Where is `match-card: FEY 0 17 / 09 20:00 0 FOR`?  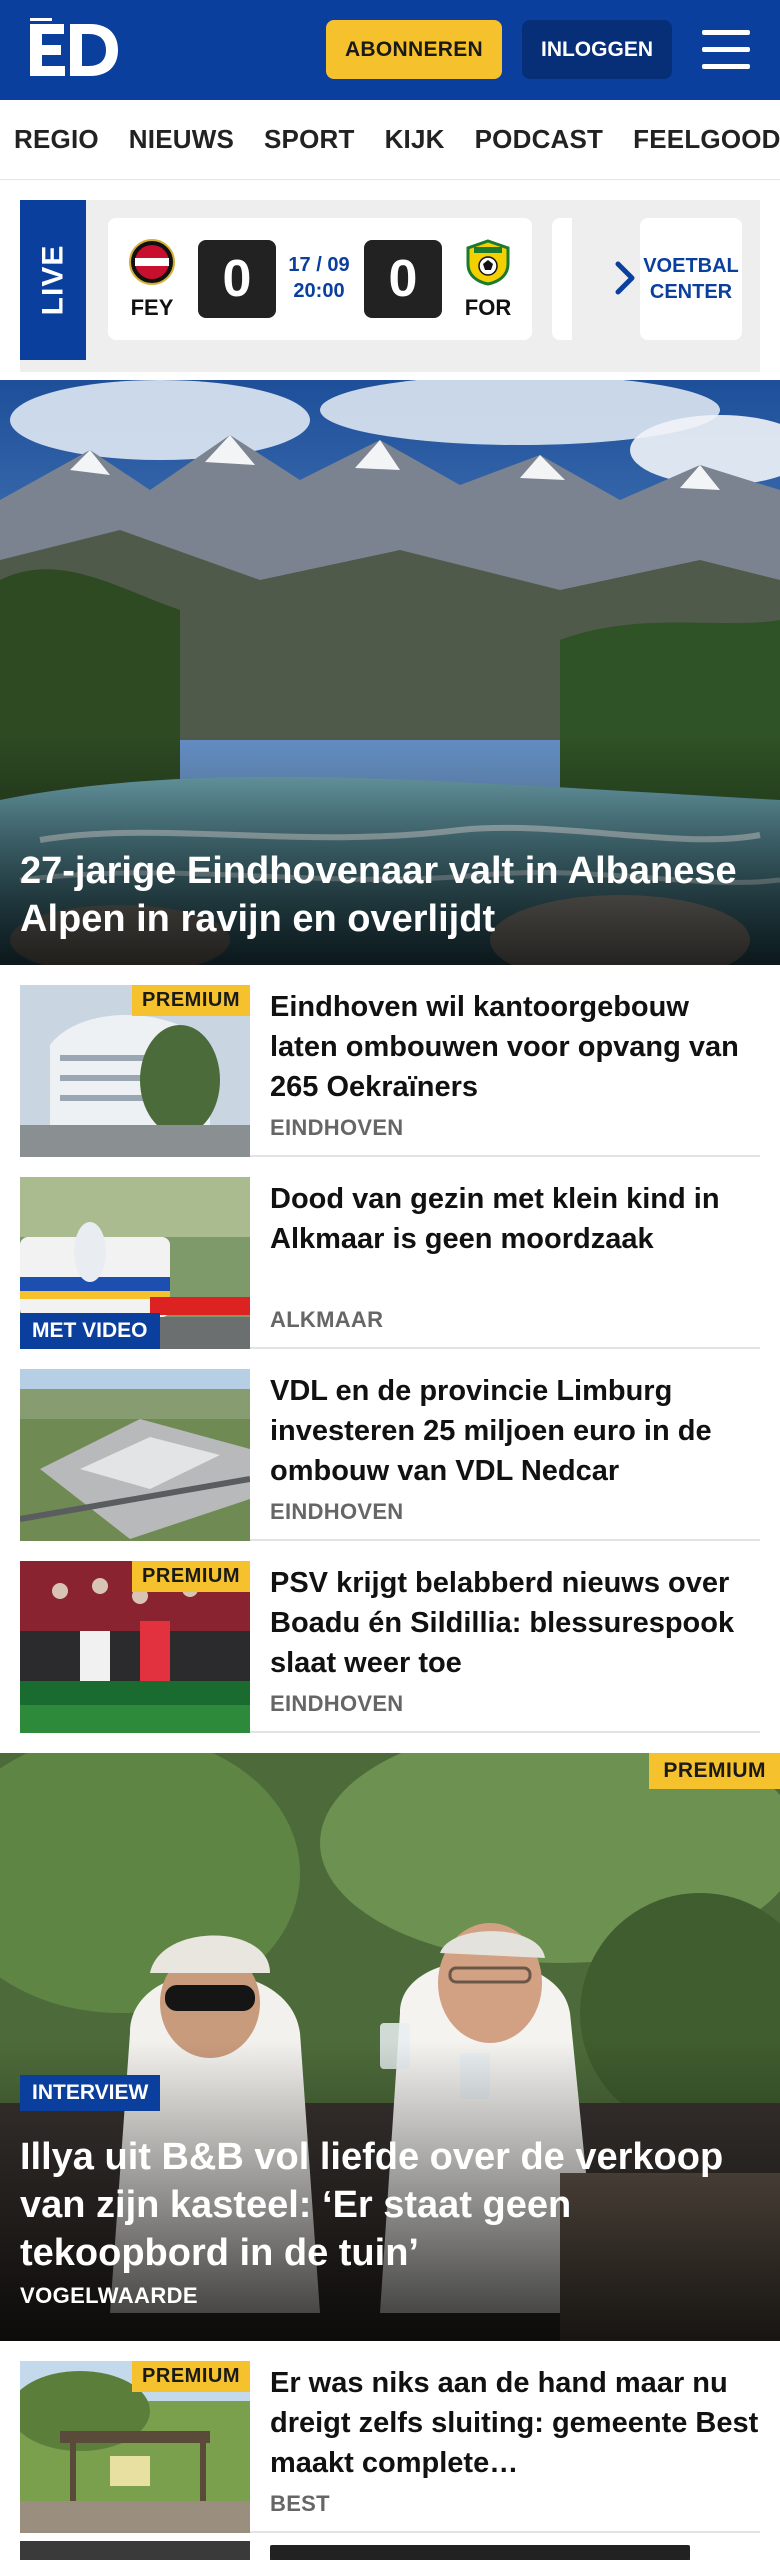
match-card: FEY 0 17 / 09 20:00 0 FOR is located at coordinates (320, 279).